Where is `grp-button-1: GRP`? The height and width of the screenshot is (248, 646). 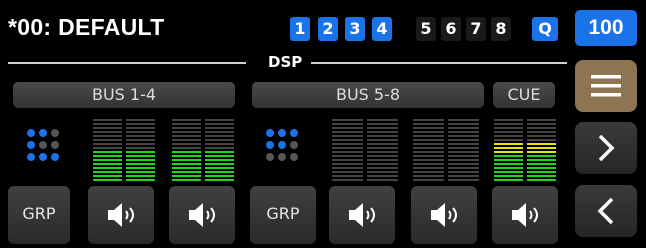 grp-button-1: GRP is located at coordinates (39, 215).